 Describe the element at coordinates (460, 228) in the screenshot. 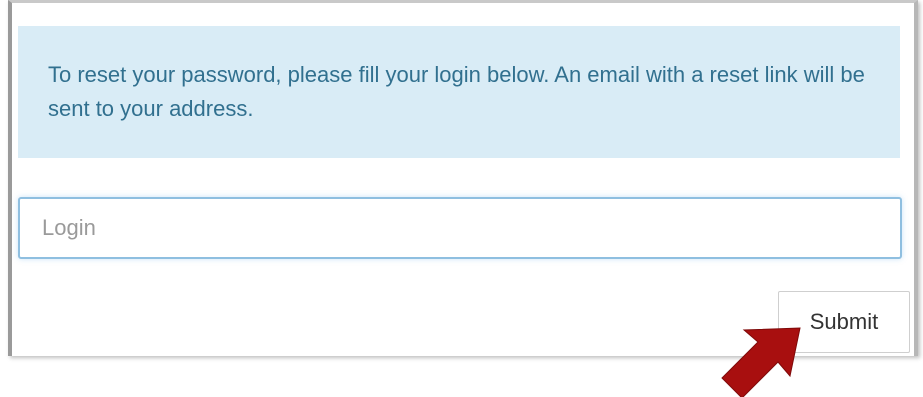

I see `login-input` at that location.